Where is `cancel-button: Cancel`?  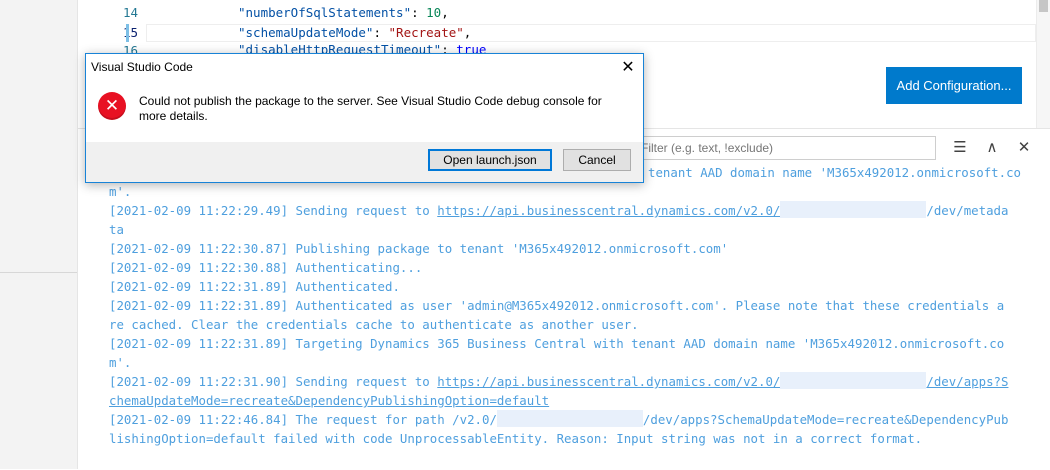
cancel-button: Cancel is located at coordinates (597, 160).